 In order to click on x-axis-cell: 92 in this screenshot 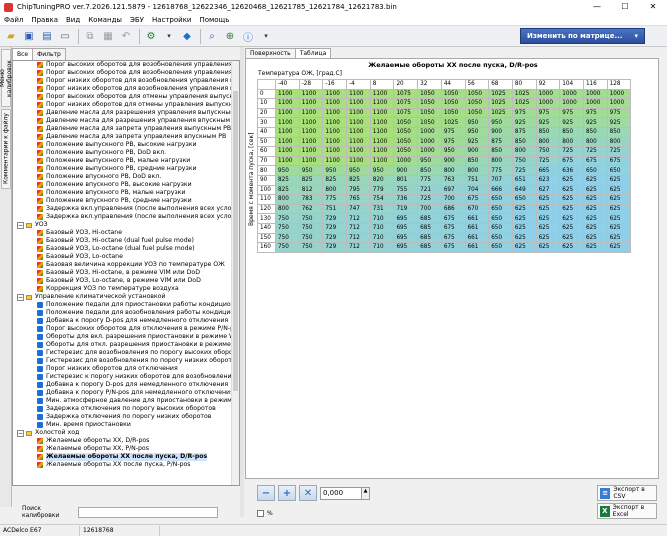, I will do `click(548, 84)`.